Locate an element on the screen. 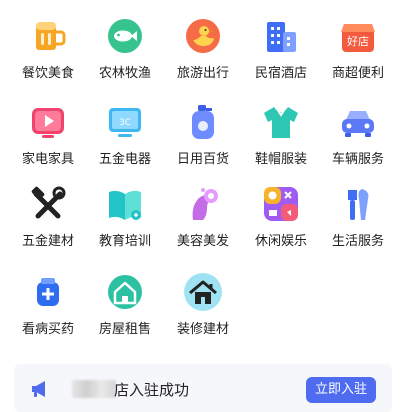  category-label: 五金建材 is located at coordinates (47, 241).